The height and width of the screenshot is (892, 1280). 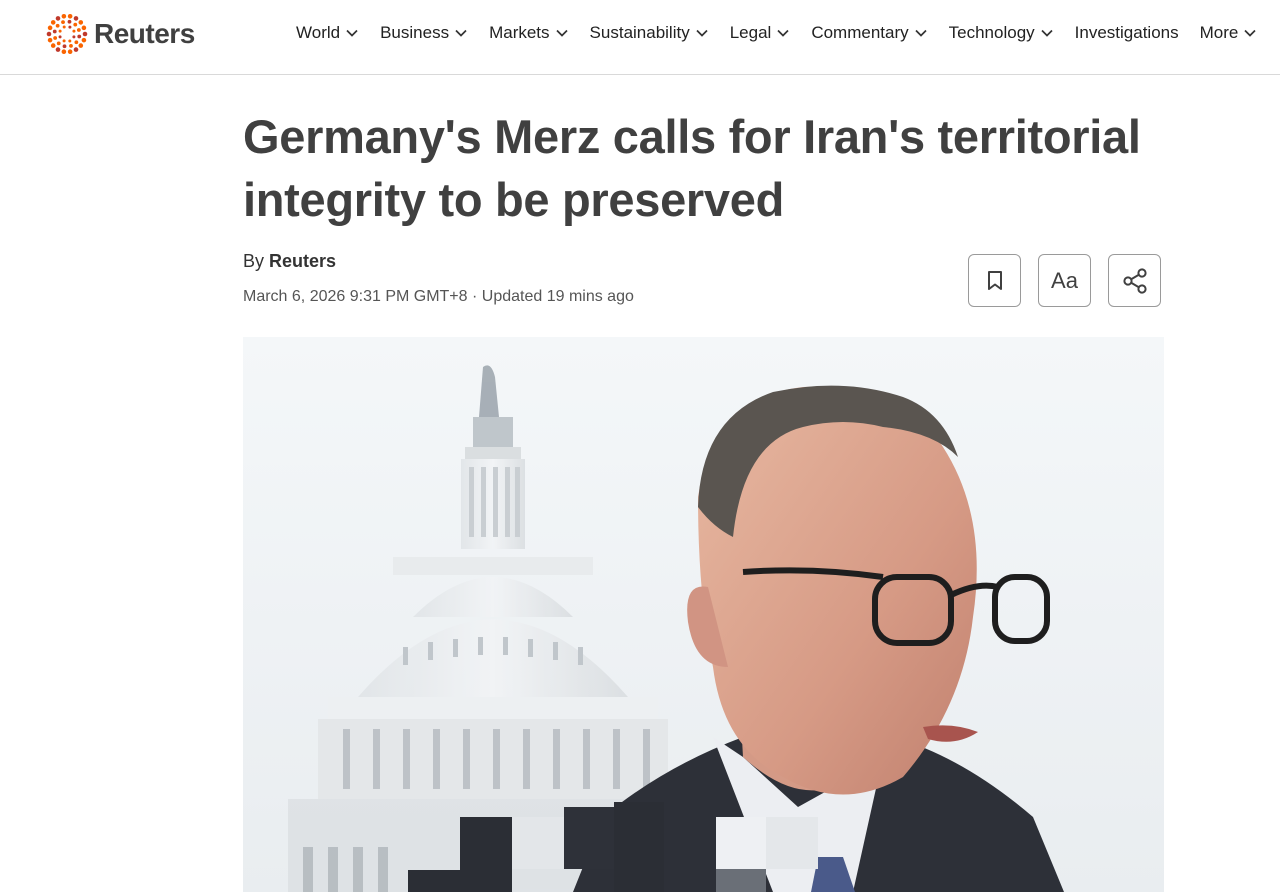 I want to click on brand-name: Reuters, so click(x=144, y=33).